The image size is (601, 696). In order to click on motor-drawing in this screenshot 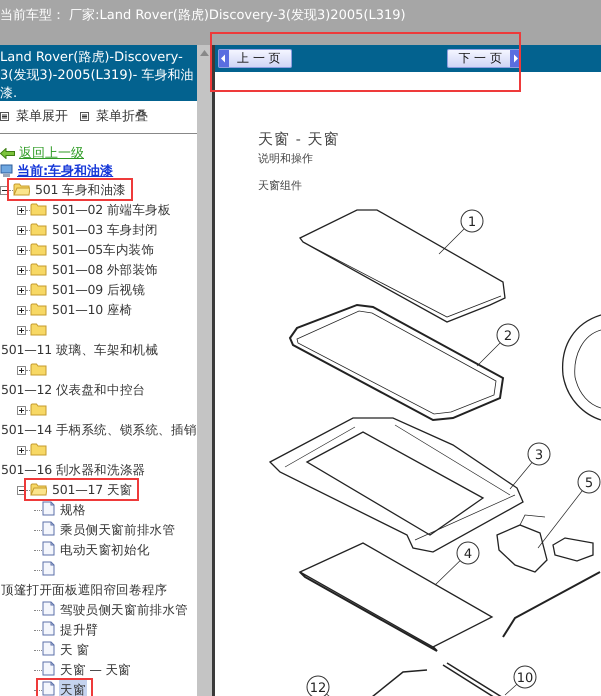, I will do `click(522, 543)`.